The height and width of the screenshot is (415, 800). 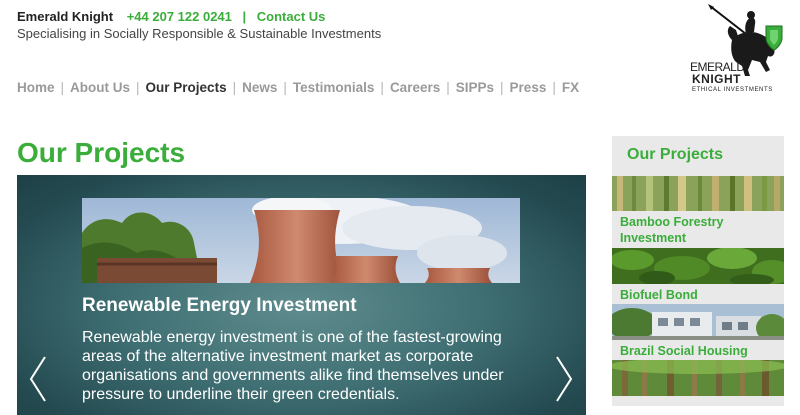 What do you see at coordinates (101, 152) in the screenshot?
I see `page-title: Our Projects` at bounding box center [101, 152].